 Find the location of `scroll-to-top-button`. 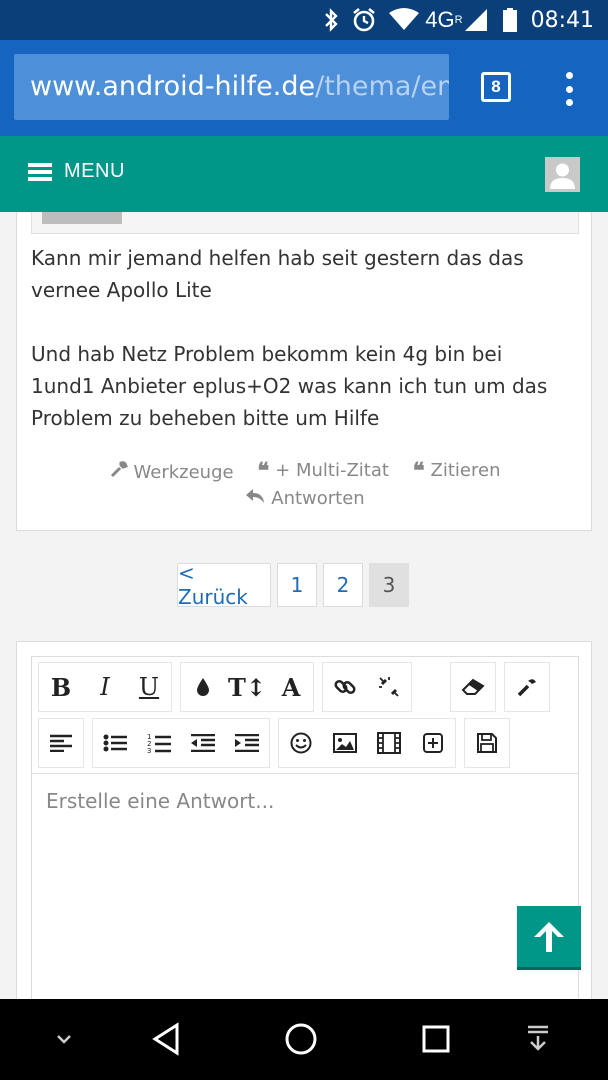

scroll-to-top-button is located at coordinates (549, 938).